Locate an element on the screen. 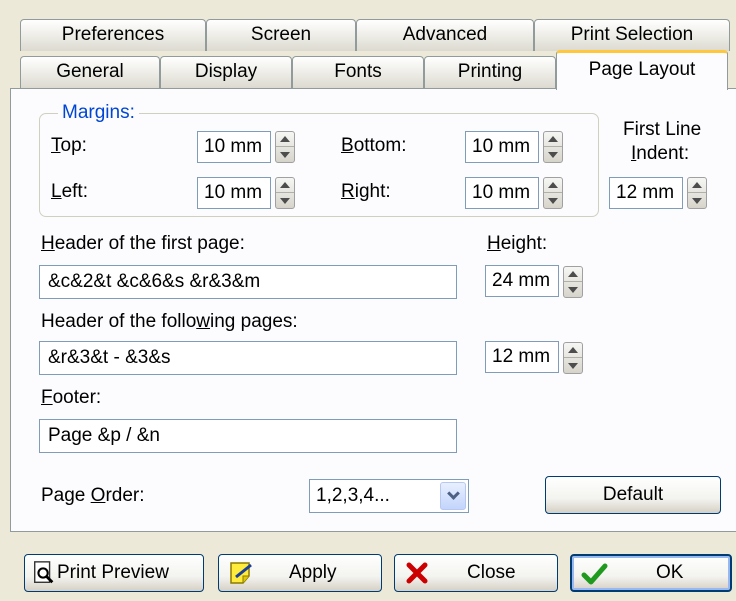 The width and height of the screenshot is (736, 601). page-order-label: Page Order: is located at coordinates (93, 495).